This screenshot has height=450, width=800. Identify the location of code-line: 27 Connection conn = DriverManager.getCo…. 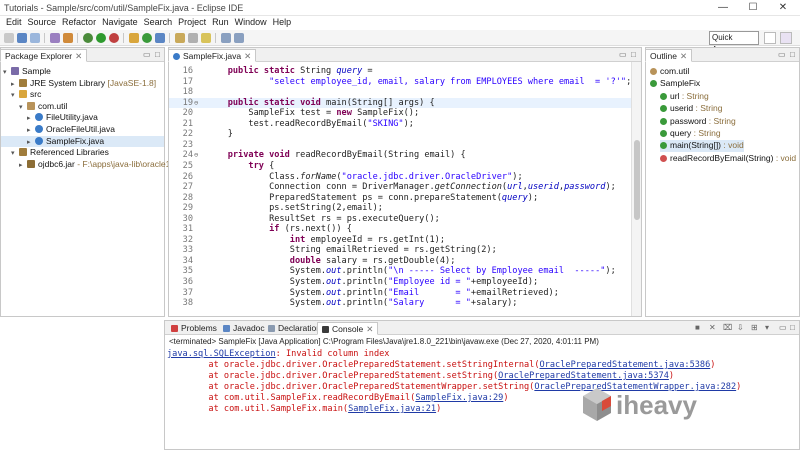
(400, 187).